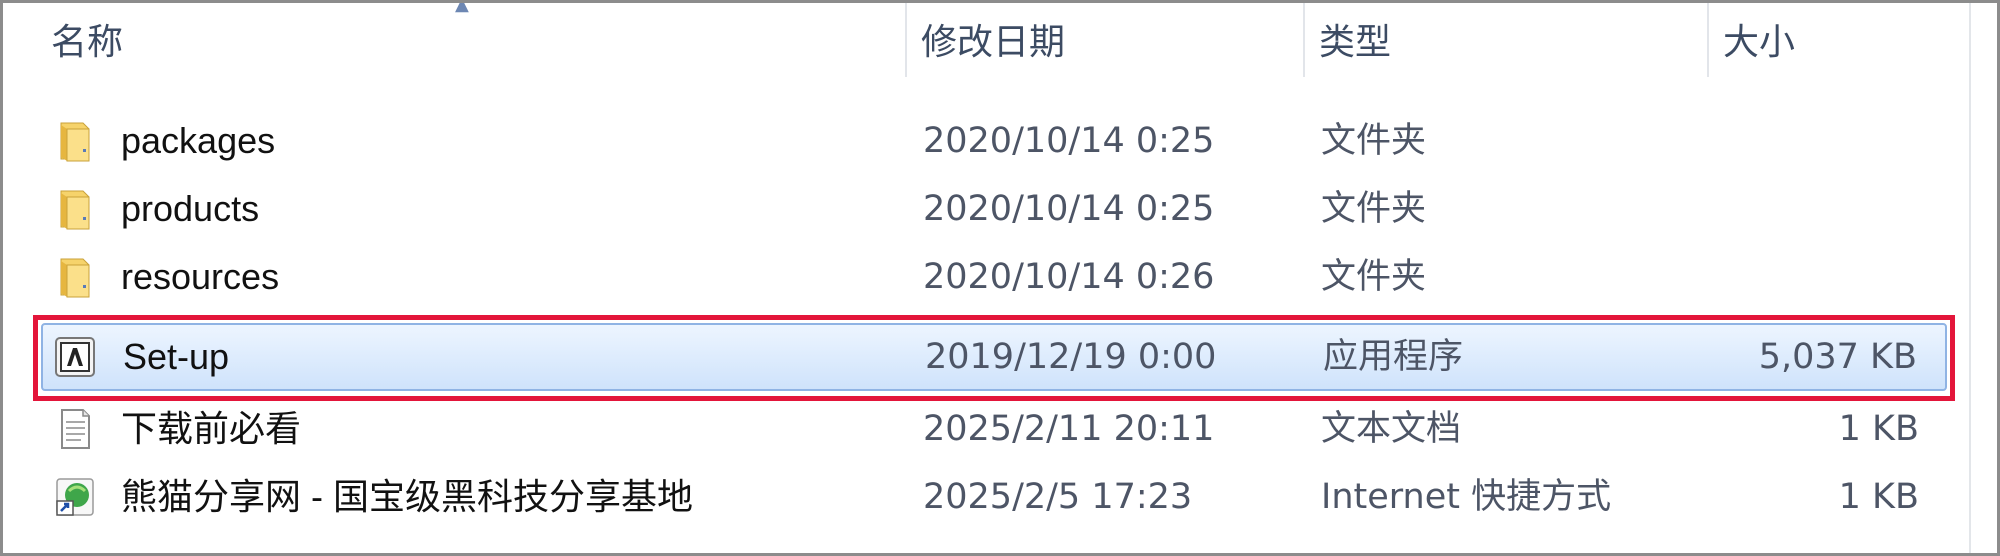  What do you see at coordinates (469, 42) in the screenshot?
I see `column-header-name: 名称` at bounding box center [469, 42].